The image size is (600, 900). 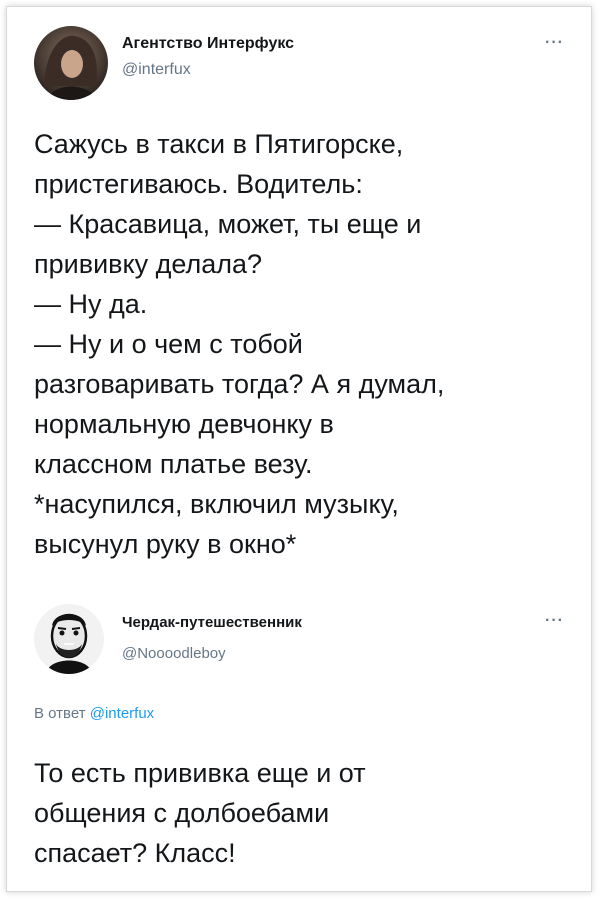 What do you see at coordinates (212, 622) in the screenshot?
I see `reply-author-name: Чердак-путешественник` at bounding box center [212, 622].